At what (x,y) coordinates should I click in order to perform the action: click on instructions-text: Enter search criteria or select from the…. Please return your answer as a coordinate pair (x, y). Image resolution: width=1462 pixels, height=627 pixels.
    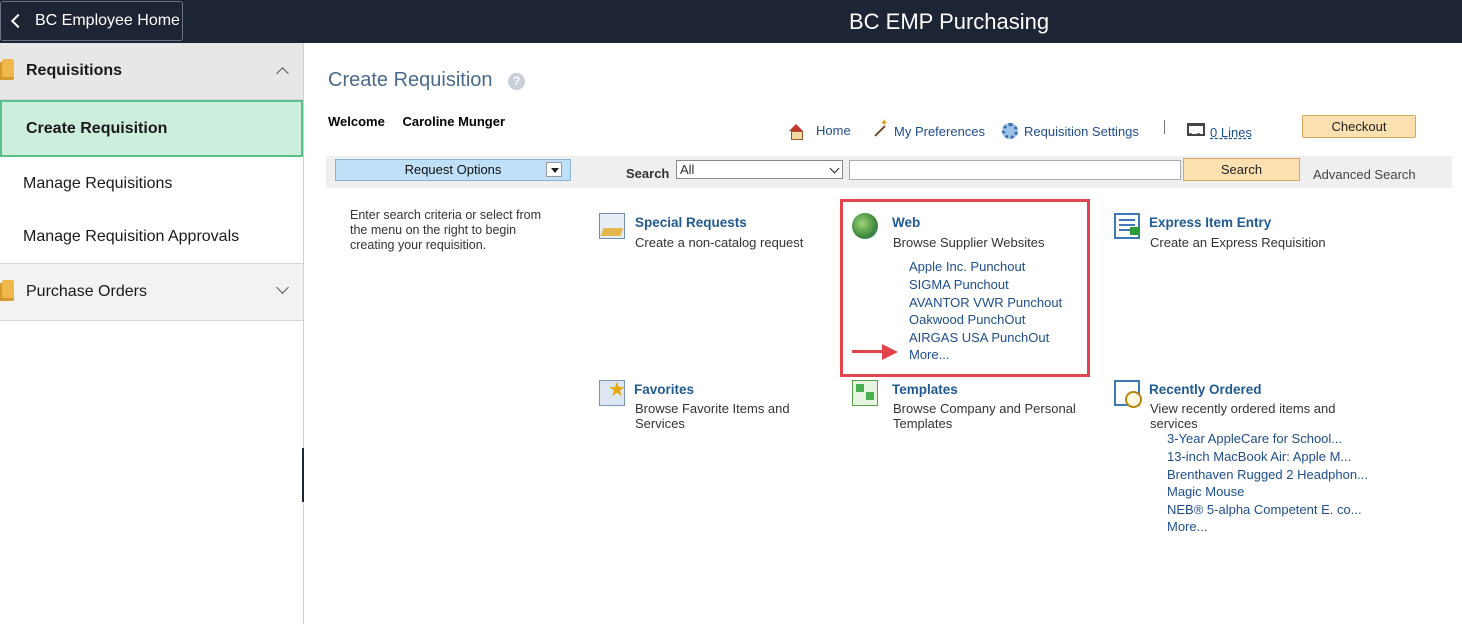
    Looking at the image, I should click on (446, 230).